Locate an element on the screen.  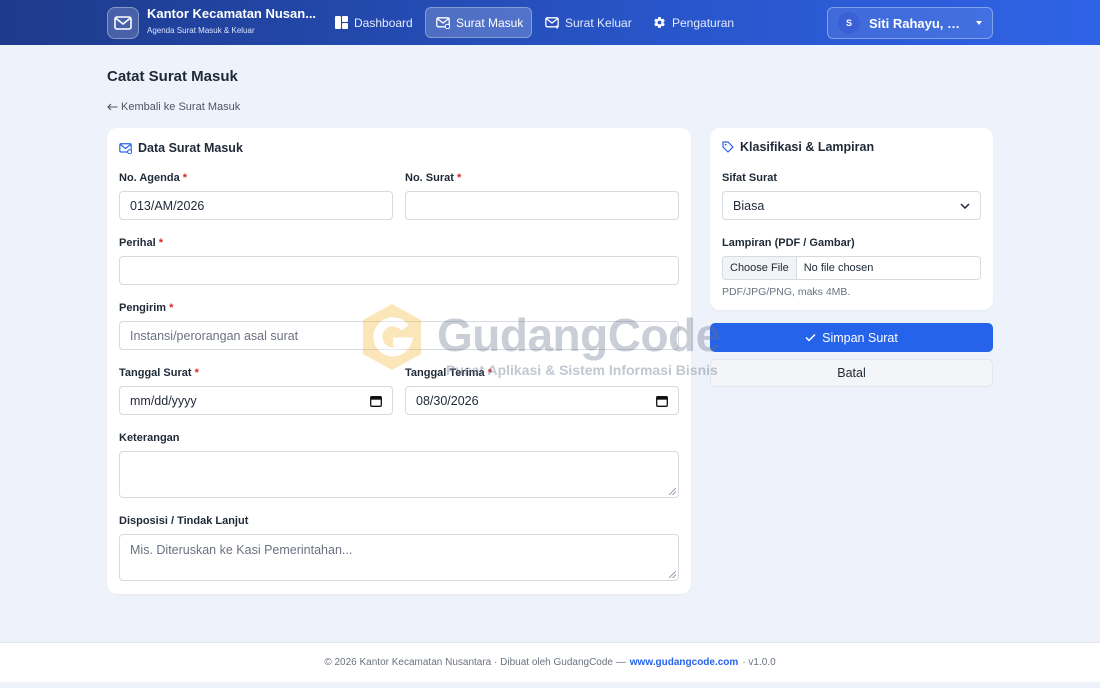
brand-subtitle: Agenda Surat Masuk & Keluar is located at coordinates (201, 30).